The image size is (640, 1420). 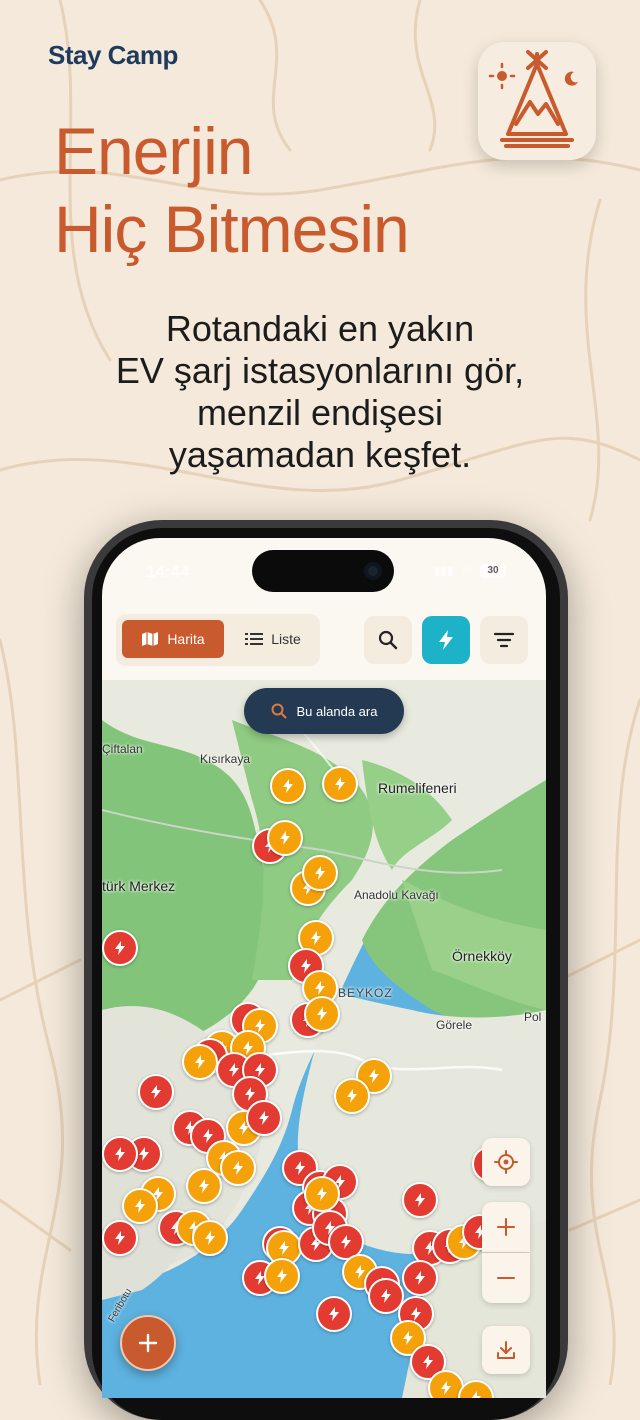 What do you see at coordinates (365, 993) in the screenshot?
I see `map-label-beykoz: BEYKOZ` at bounding box center [365, 993].